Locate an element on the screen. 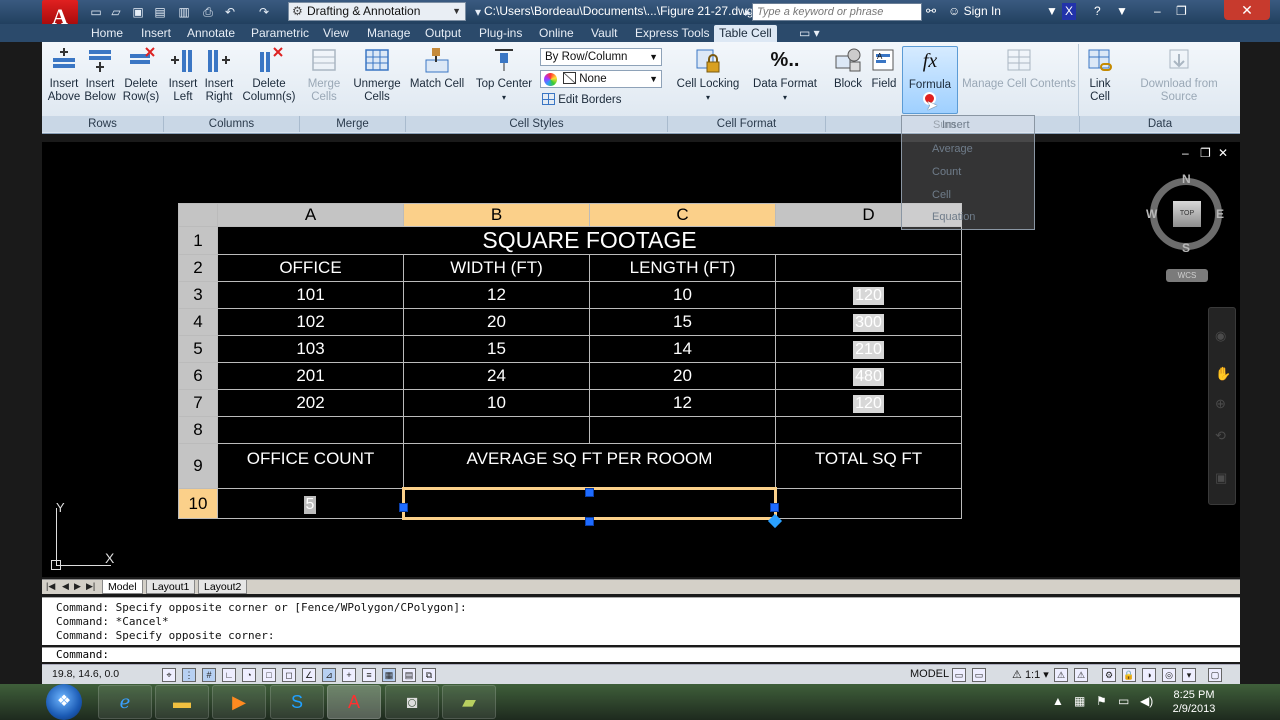  undo-icon: ↶ is located at coordinates (230, 12).